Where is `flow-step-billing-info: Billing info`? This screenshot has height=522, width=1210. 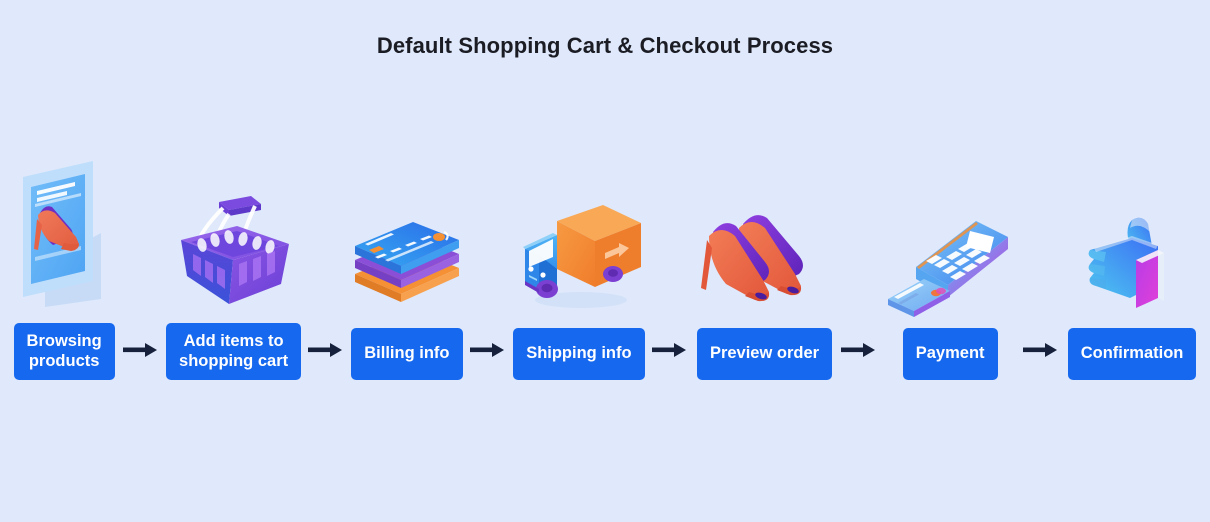 flow-step-billing-info: Billing info is located at coordinates (407, 255).